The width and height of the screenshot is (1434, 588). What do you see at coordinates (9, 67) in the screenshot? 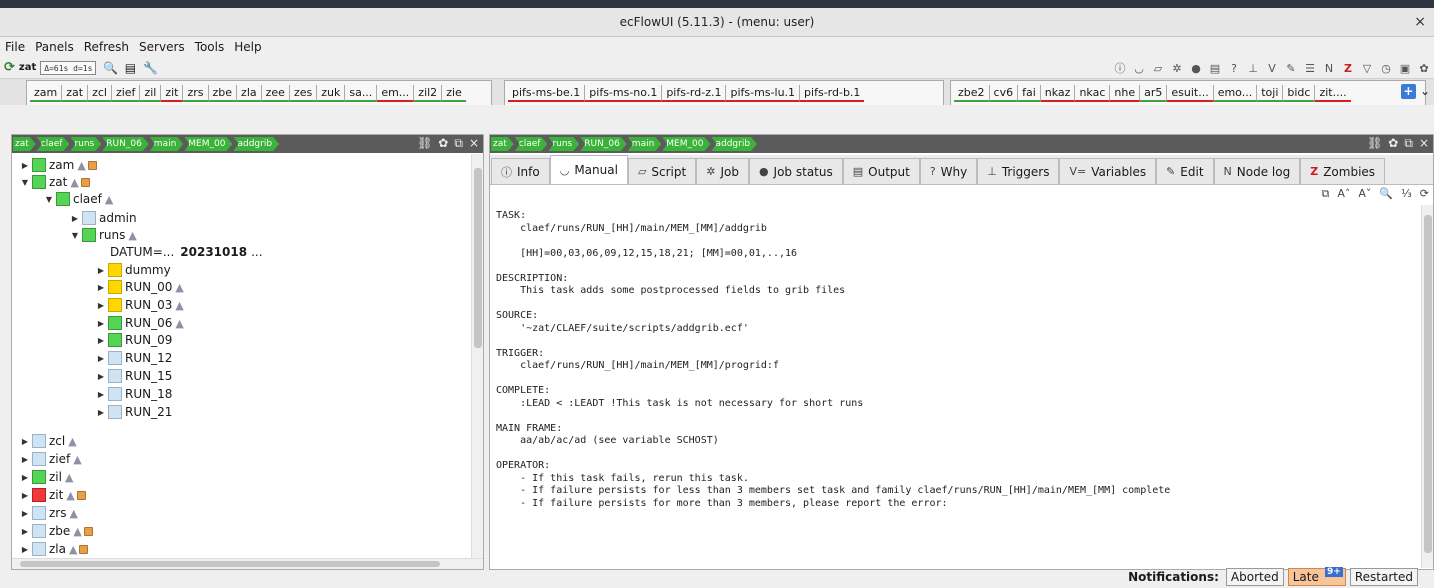
I see `refresh-icon: ⟳` at bounding box center [9, 67].